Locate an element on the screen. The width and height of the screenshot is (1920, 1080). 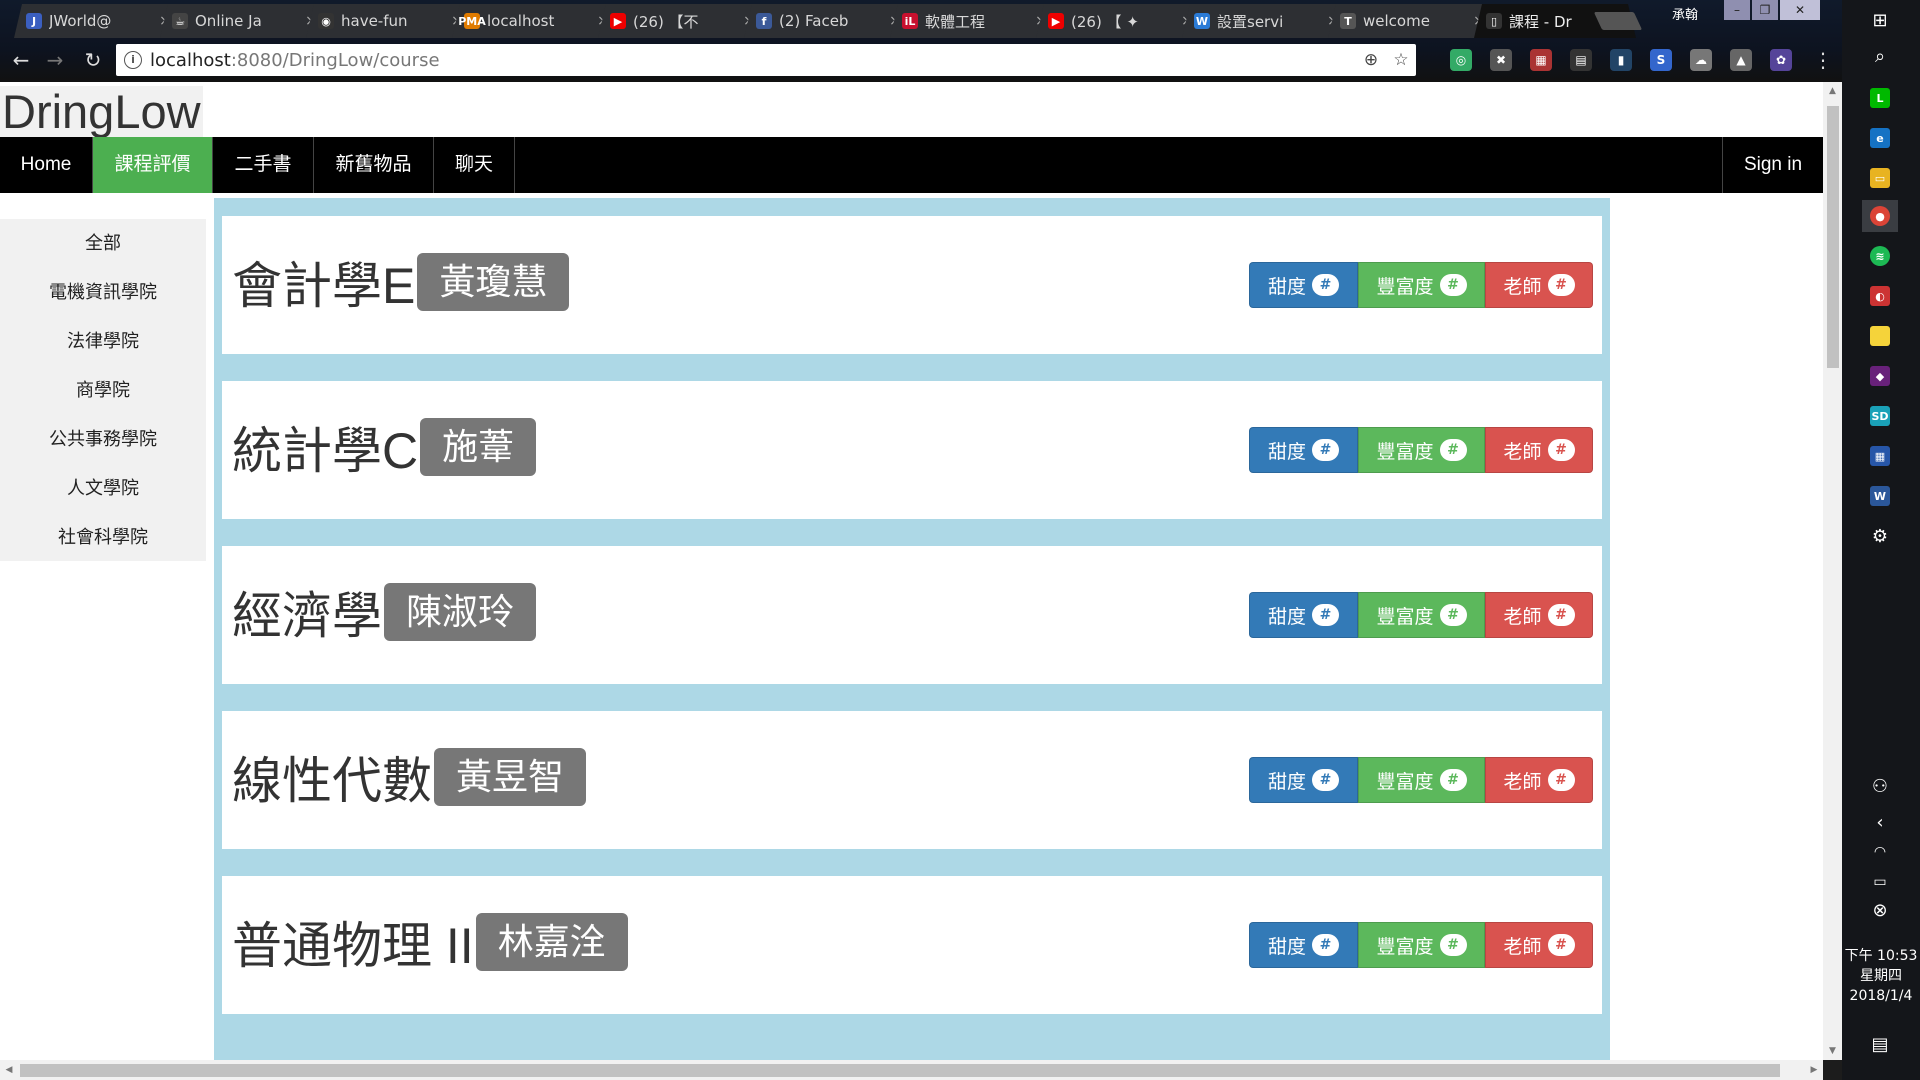
sticky-notes-icon is located at coordinates (1880, 336).